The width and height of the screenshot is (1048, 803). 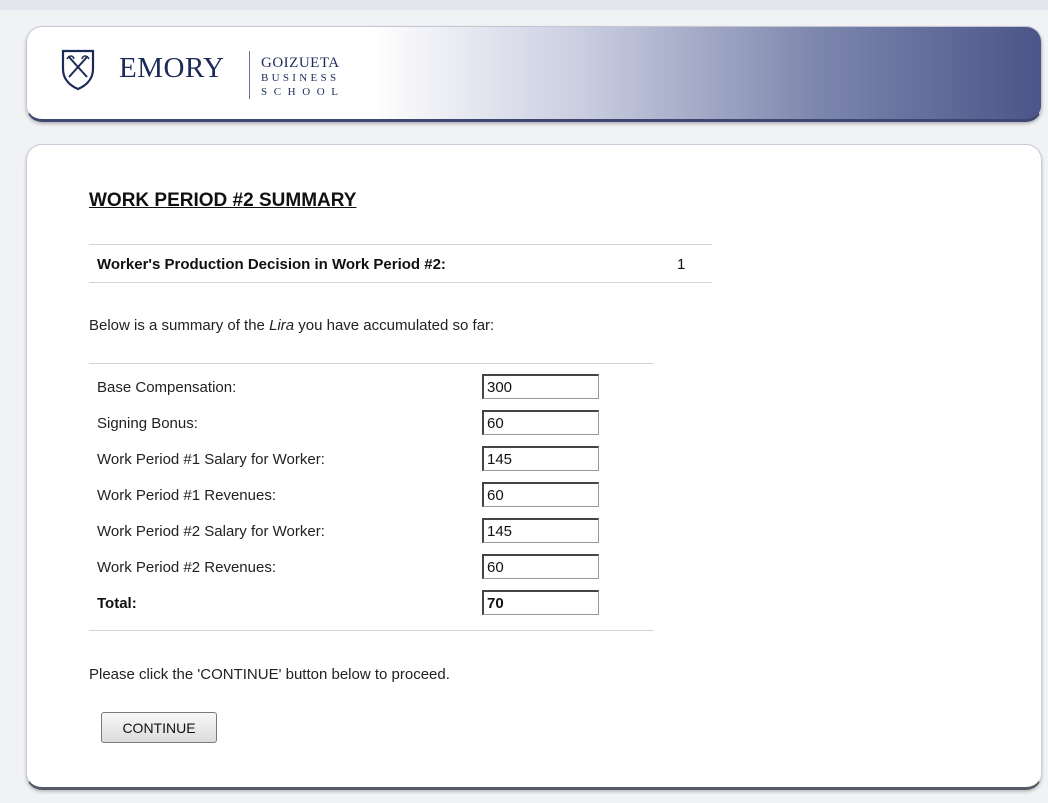 I want to click on summary-row-wp2-revenues: Work Period #2 Revenues:, so click(x=371, y=567).